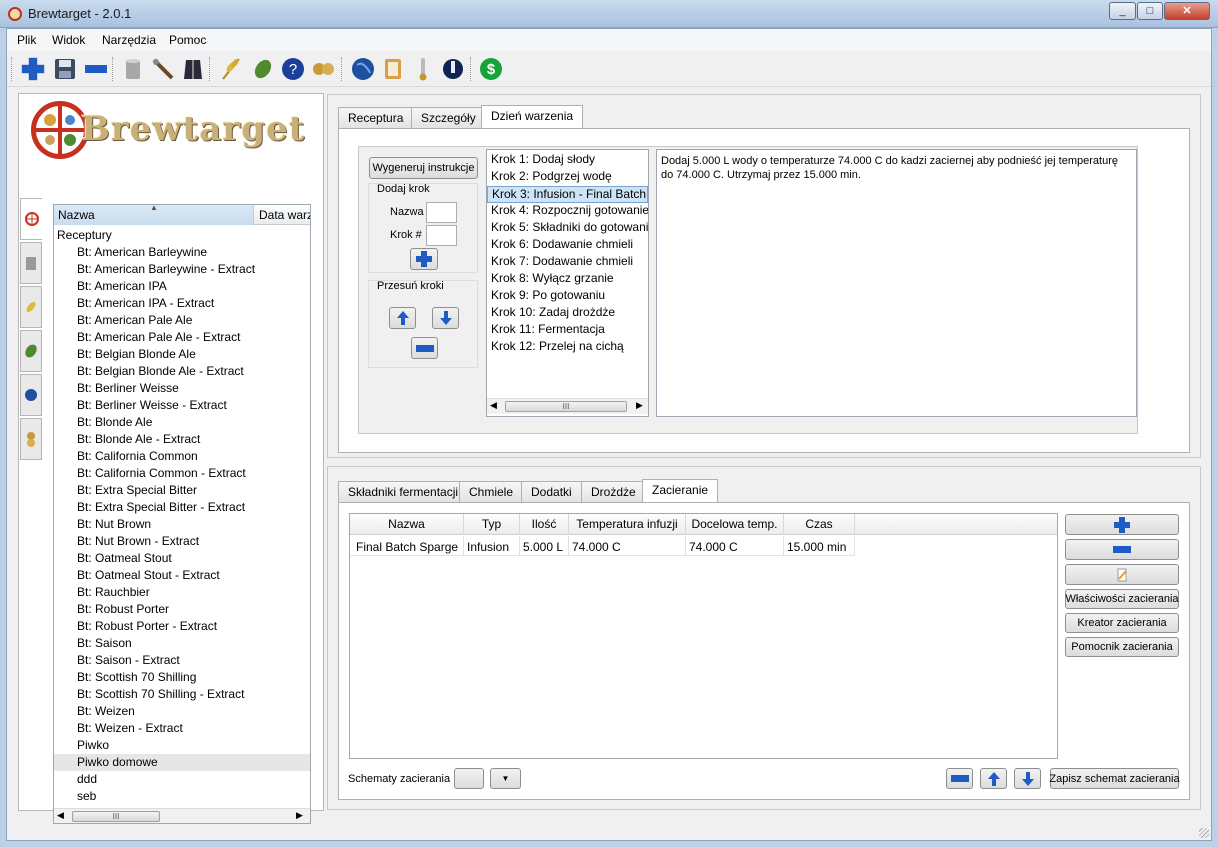 The height and width of the screenshot is (847, 1218). Describe the element at coordinates (31, 307) in the screenshot. I see `tab-fermentables` at that location.